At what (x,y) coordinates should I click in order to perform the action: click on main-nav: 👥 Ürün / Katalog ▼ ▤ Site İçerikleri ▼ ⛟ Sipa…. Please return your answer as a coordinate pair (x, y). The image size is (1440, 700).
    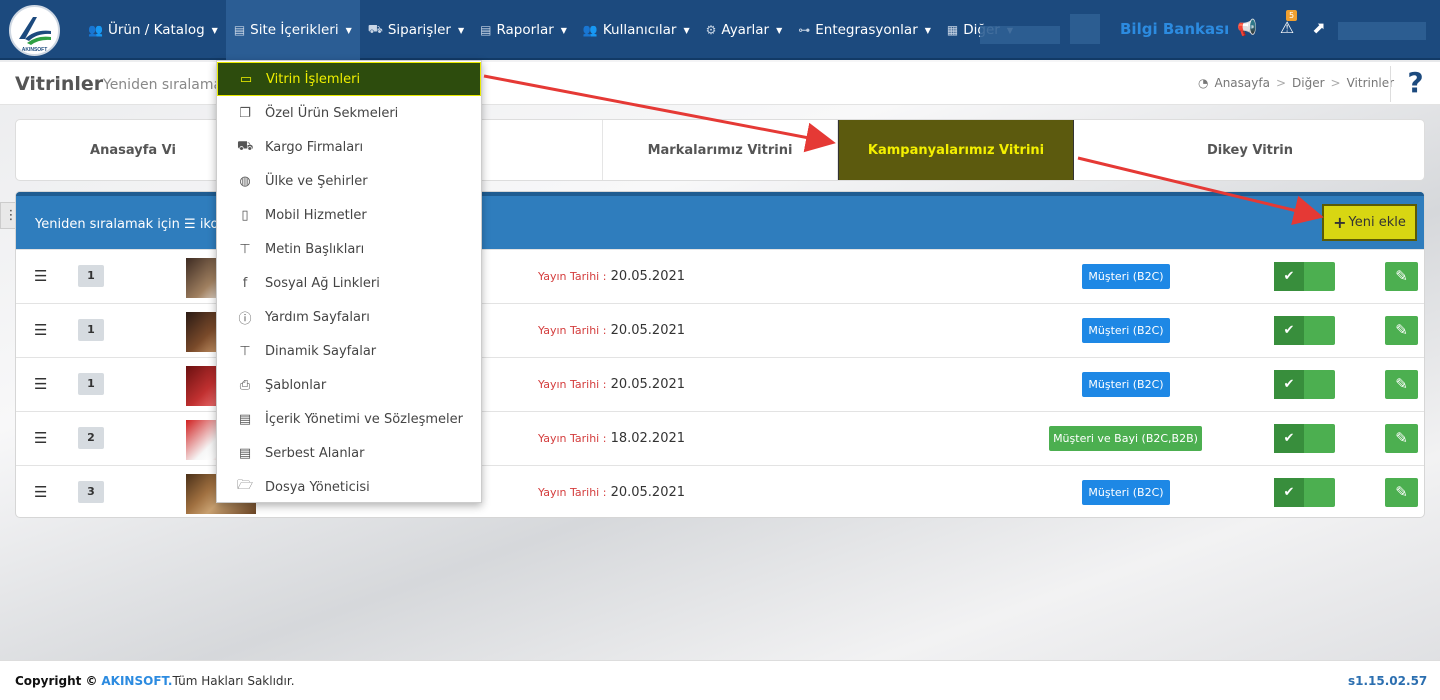
    Looking at the image, I should click on (550, 30).